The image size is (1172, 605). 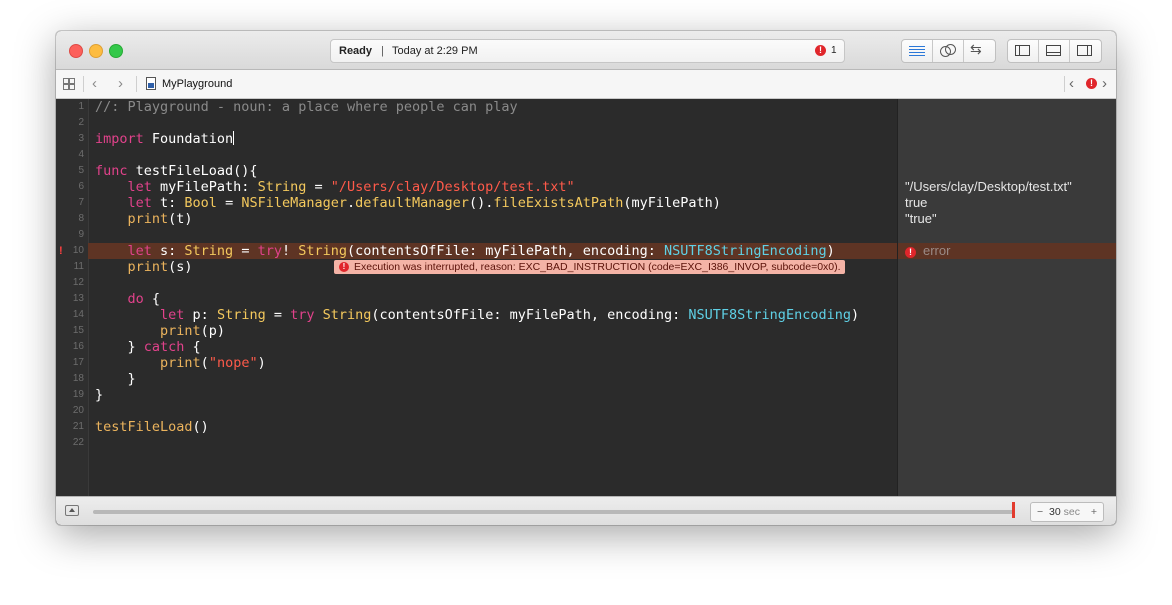 What do you see at coordinates (1040, 512) in the screenshot?
I see `decrement-button: −` at bounding box center [1040, 512].